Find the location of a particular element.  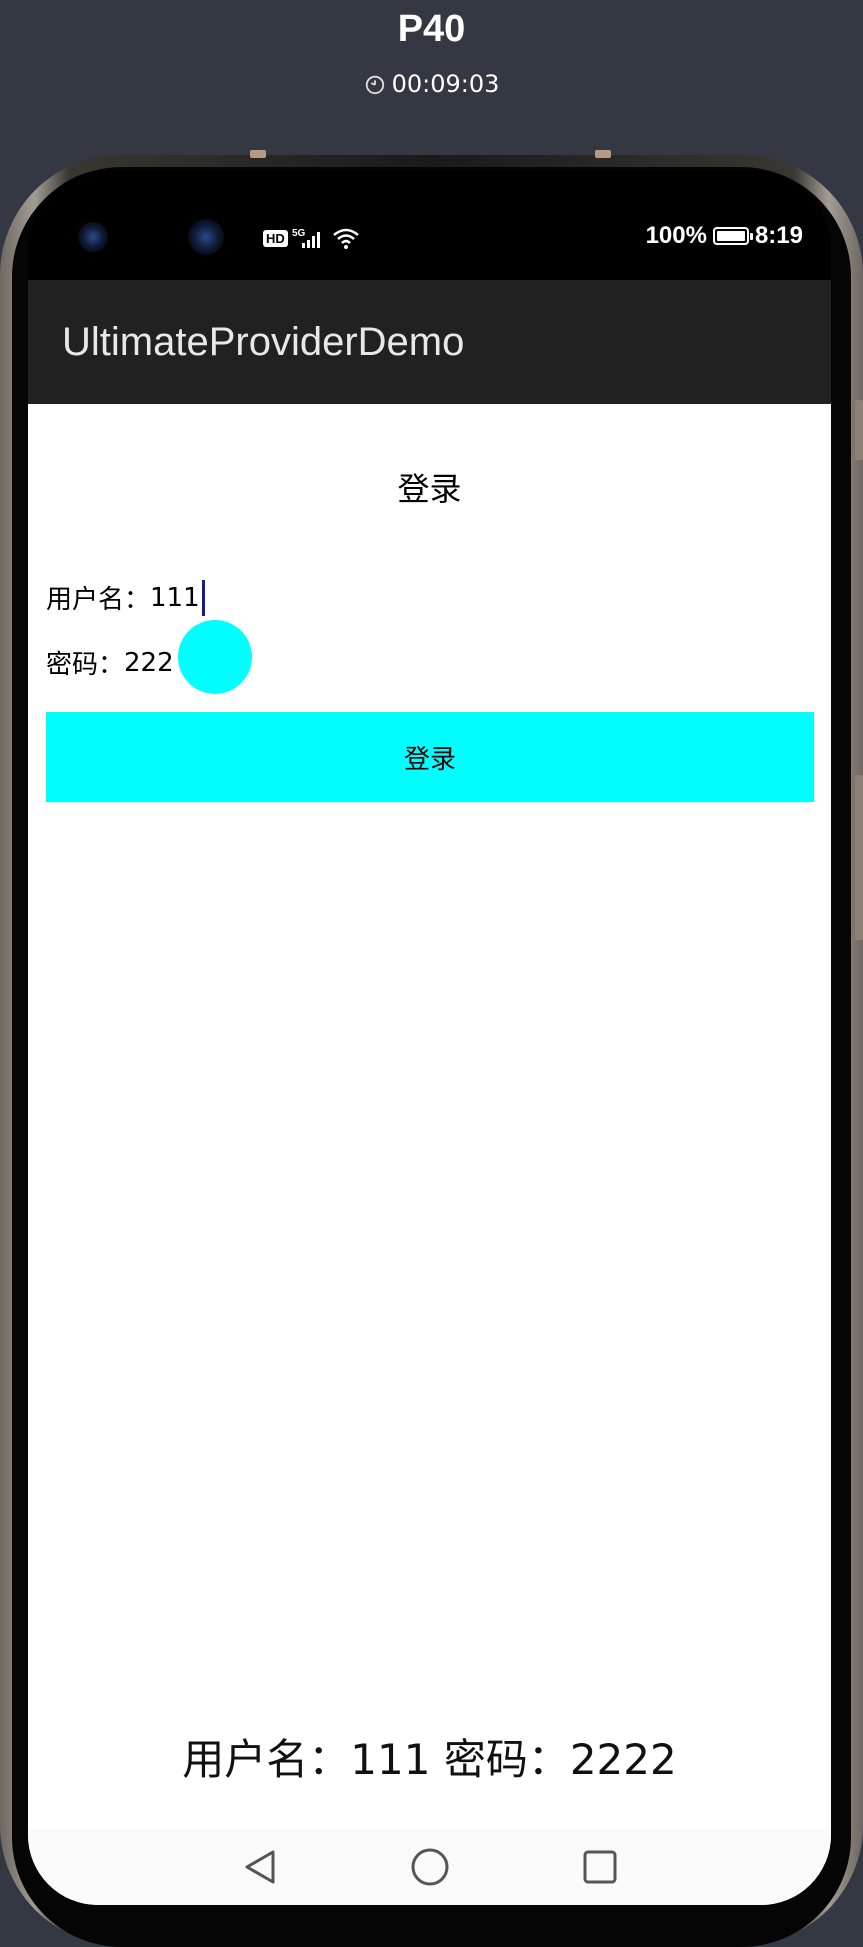

status-right: 100% 8:19 is located at coordinates (724, 236).